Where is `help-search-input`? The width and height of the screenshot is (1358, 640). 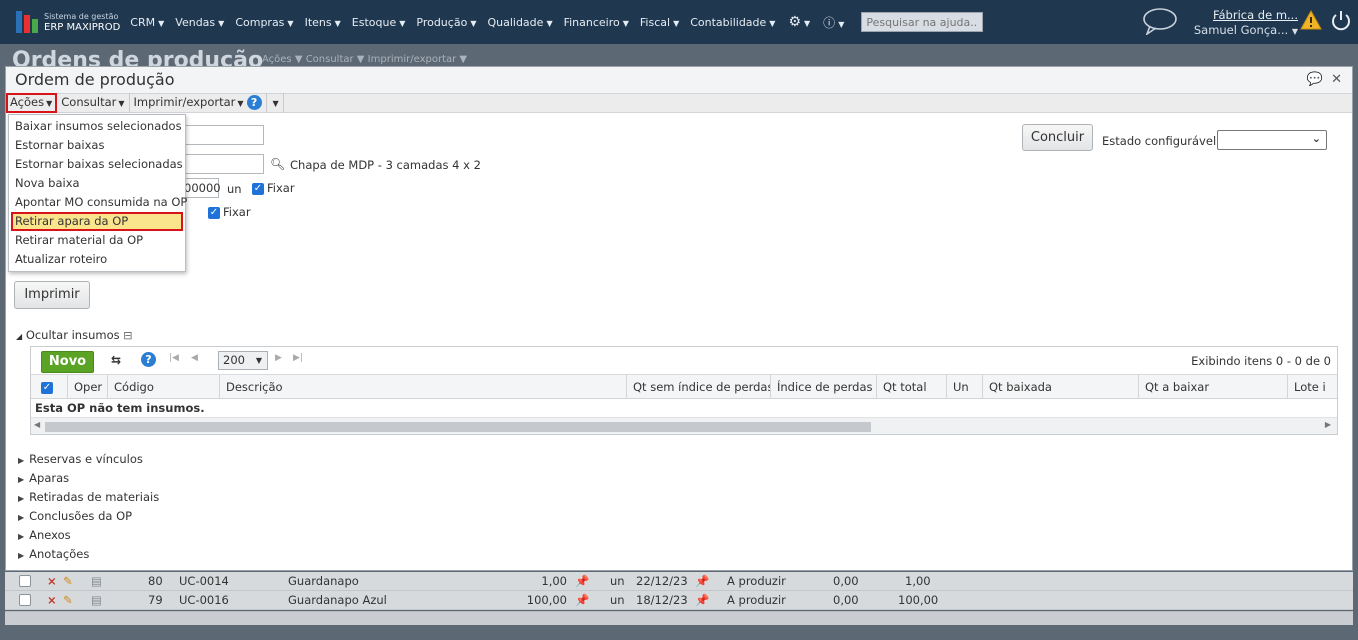 help-search-input is located at coordinates (922, 22).